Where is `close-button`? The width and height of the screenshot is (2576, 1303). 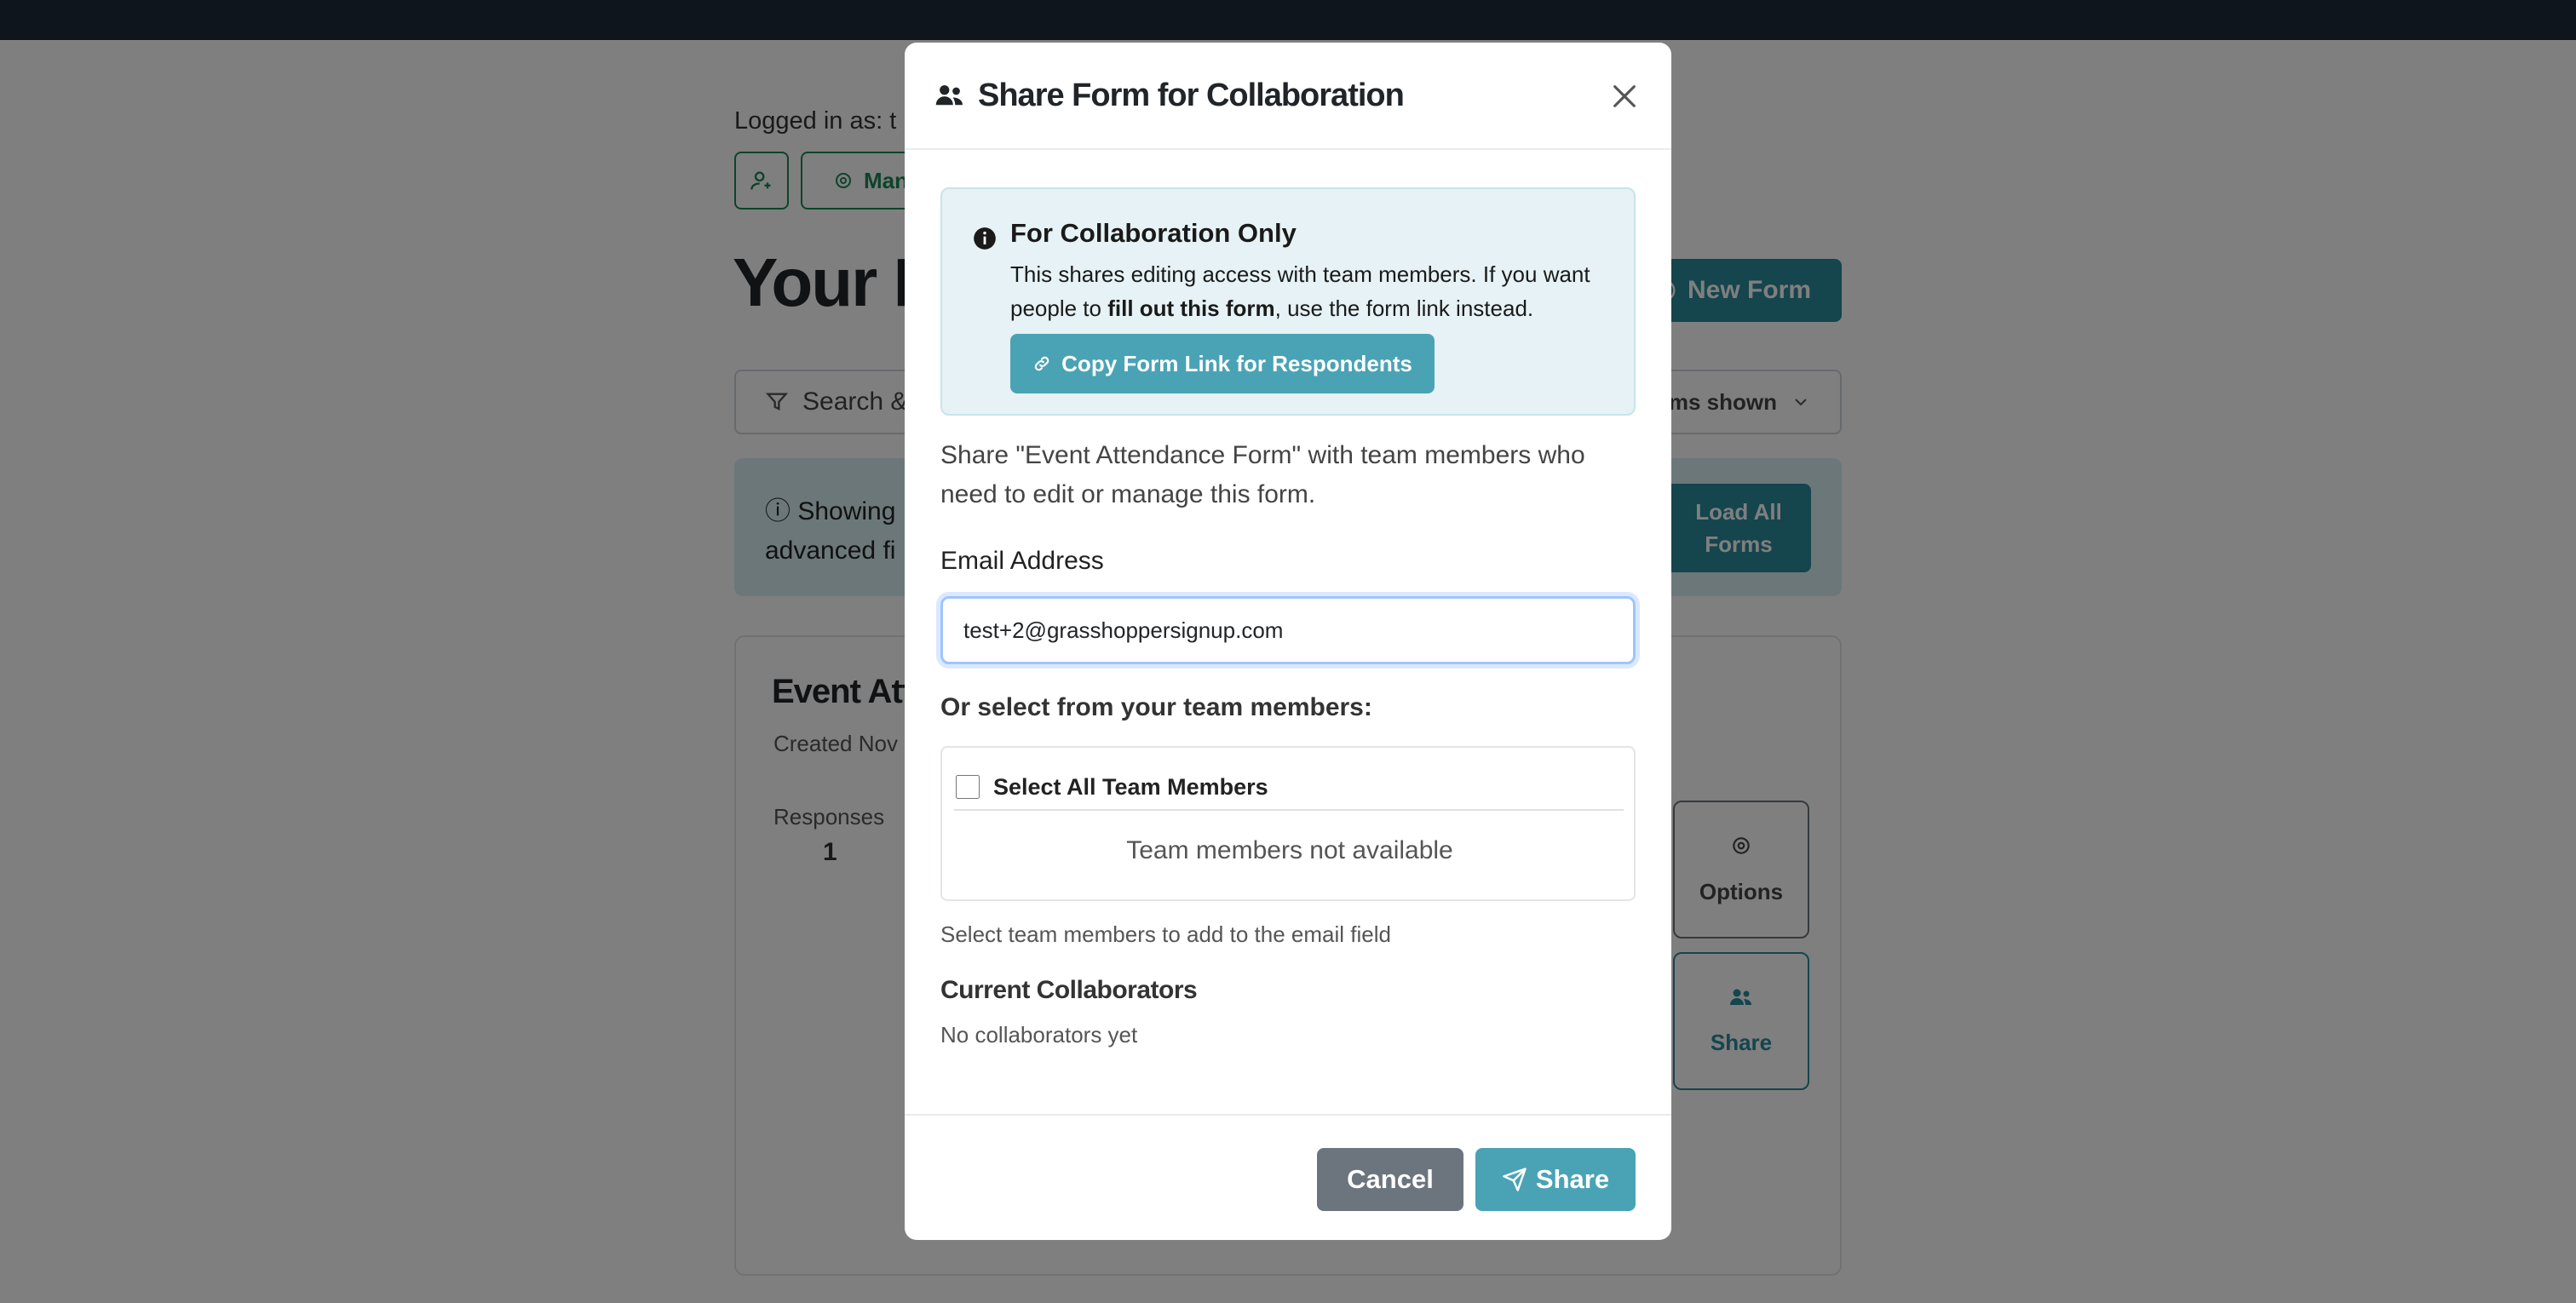 close-button is located at coordinates (1625, 97).